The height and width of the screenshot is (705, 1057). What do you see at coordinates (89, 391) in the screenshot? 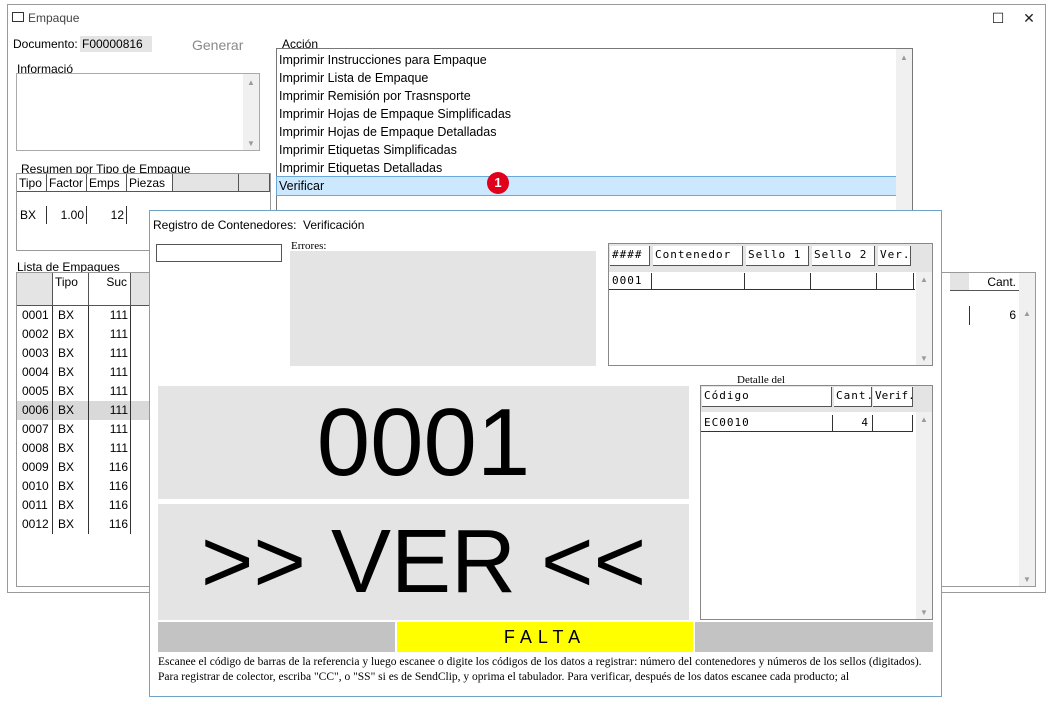
I see `table-row: 0005 BX 111` at bounding box center [89, 391].